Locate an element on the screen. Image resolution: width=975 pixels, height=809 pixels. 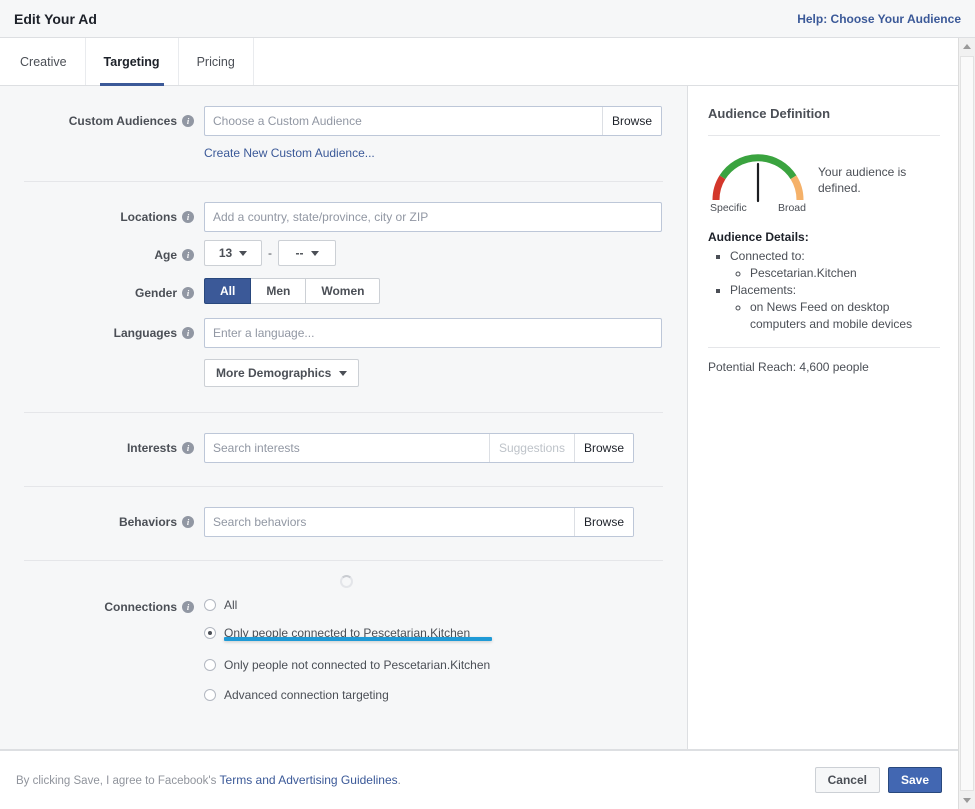
languages-label: Languages is located at coordinates (145, 333).